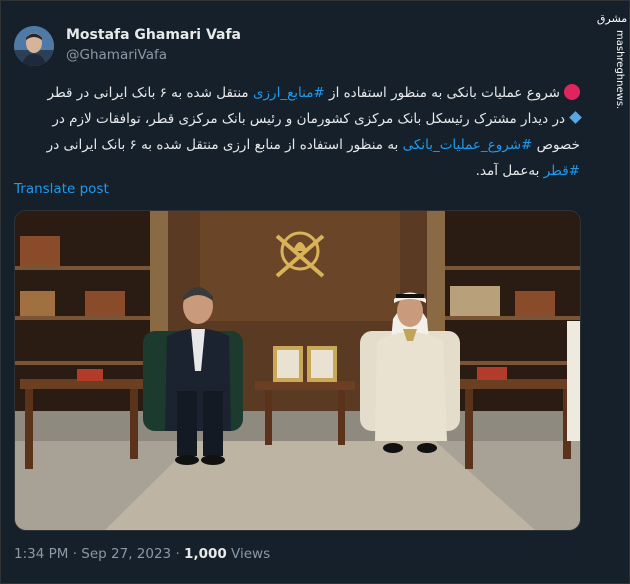  What do you see at coordinates (153, 35) in the screenshot?
I see `author-name: Mostafa Ghamari Vafa` at bounding box center [153, 35].